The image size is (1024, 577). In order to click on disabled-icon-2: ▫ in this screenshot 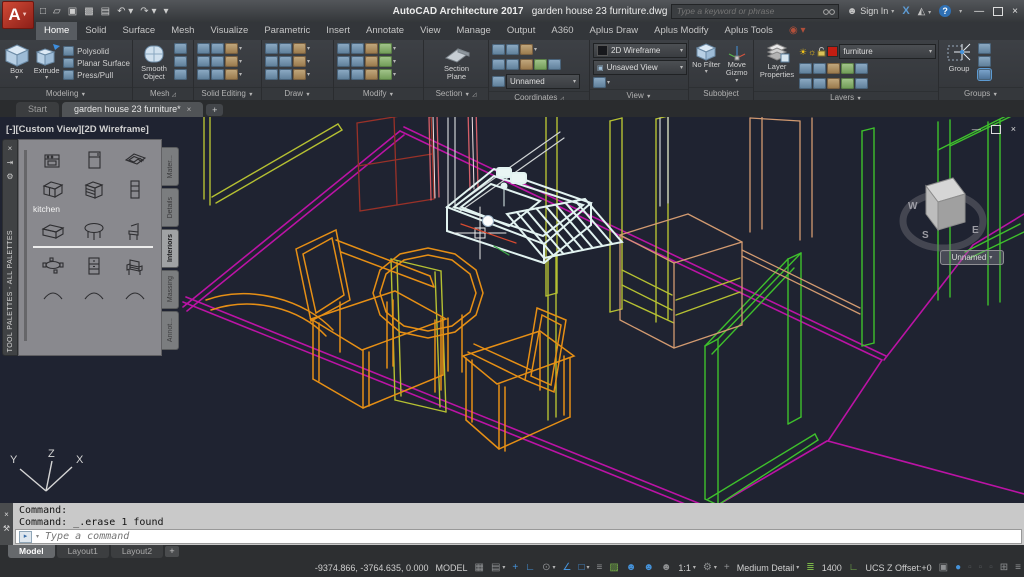, I will do `click(981, 568)`.